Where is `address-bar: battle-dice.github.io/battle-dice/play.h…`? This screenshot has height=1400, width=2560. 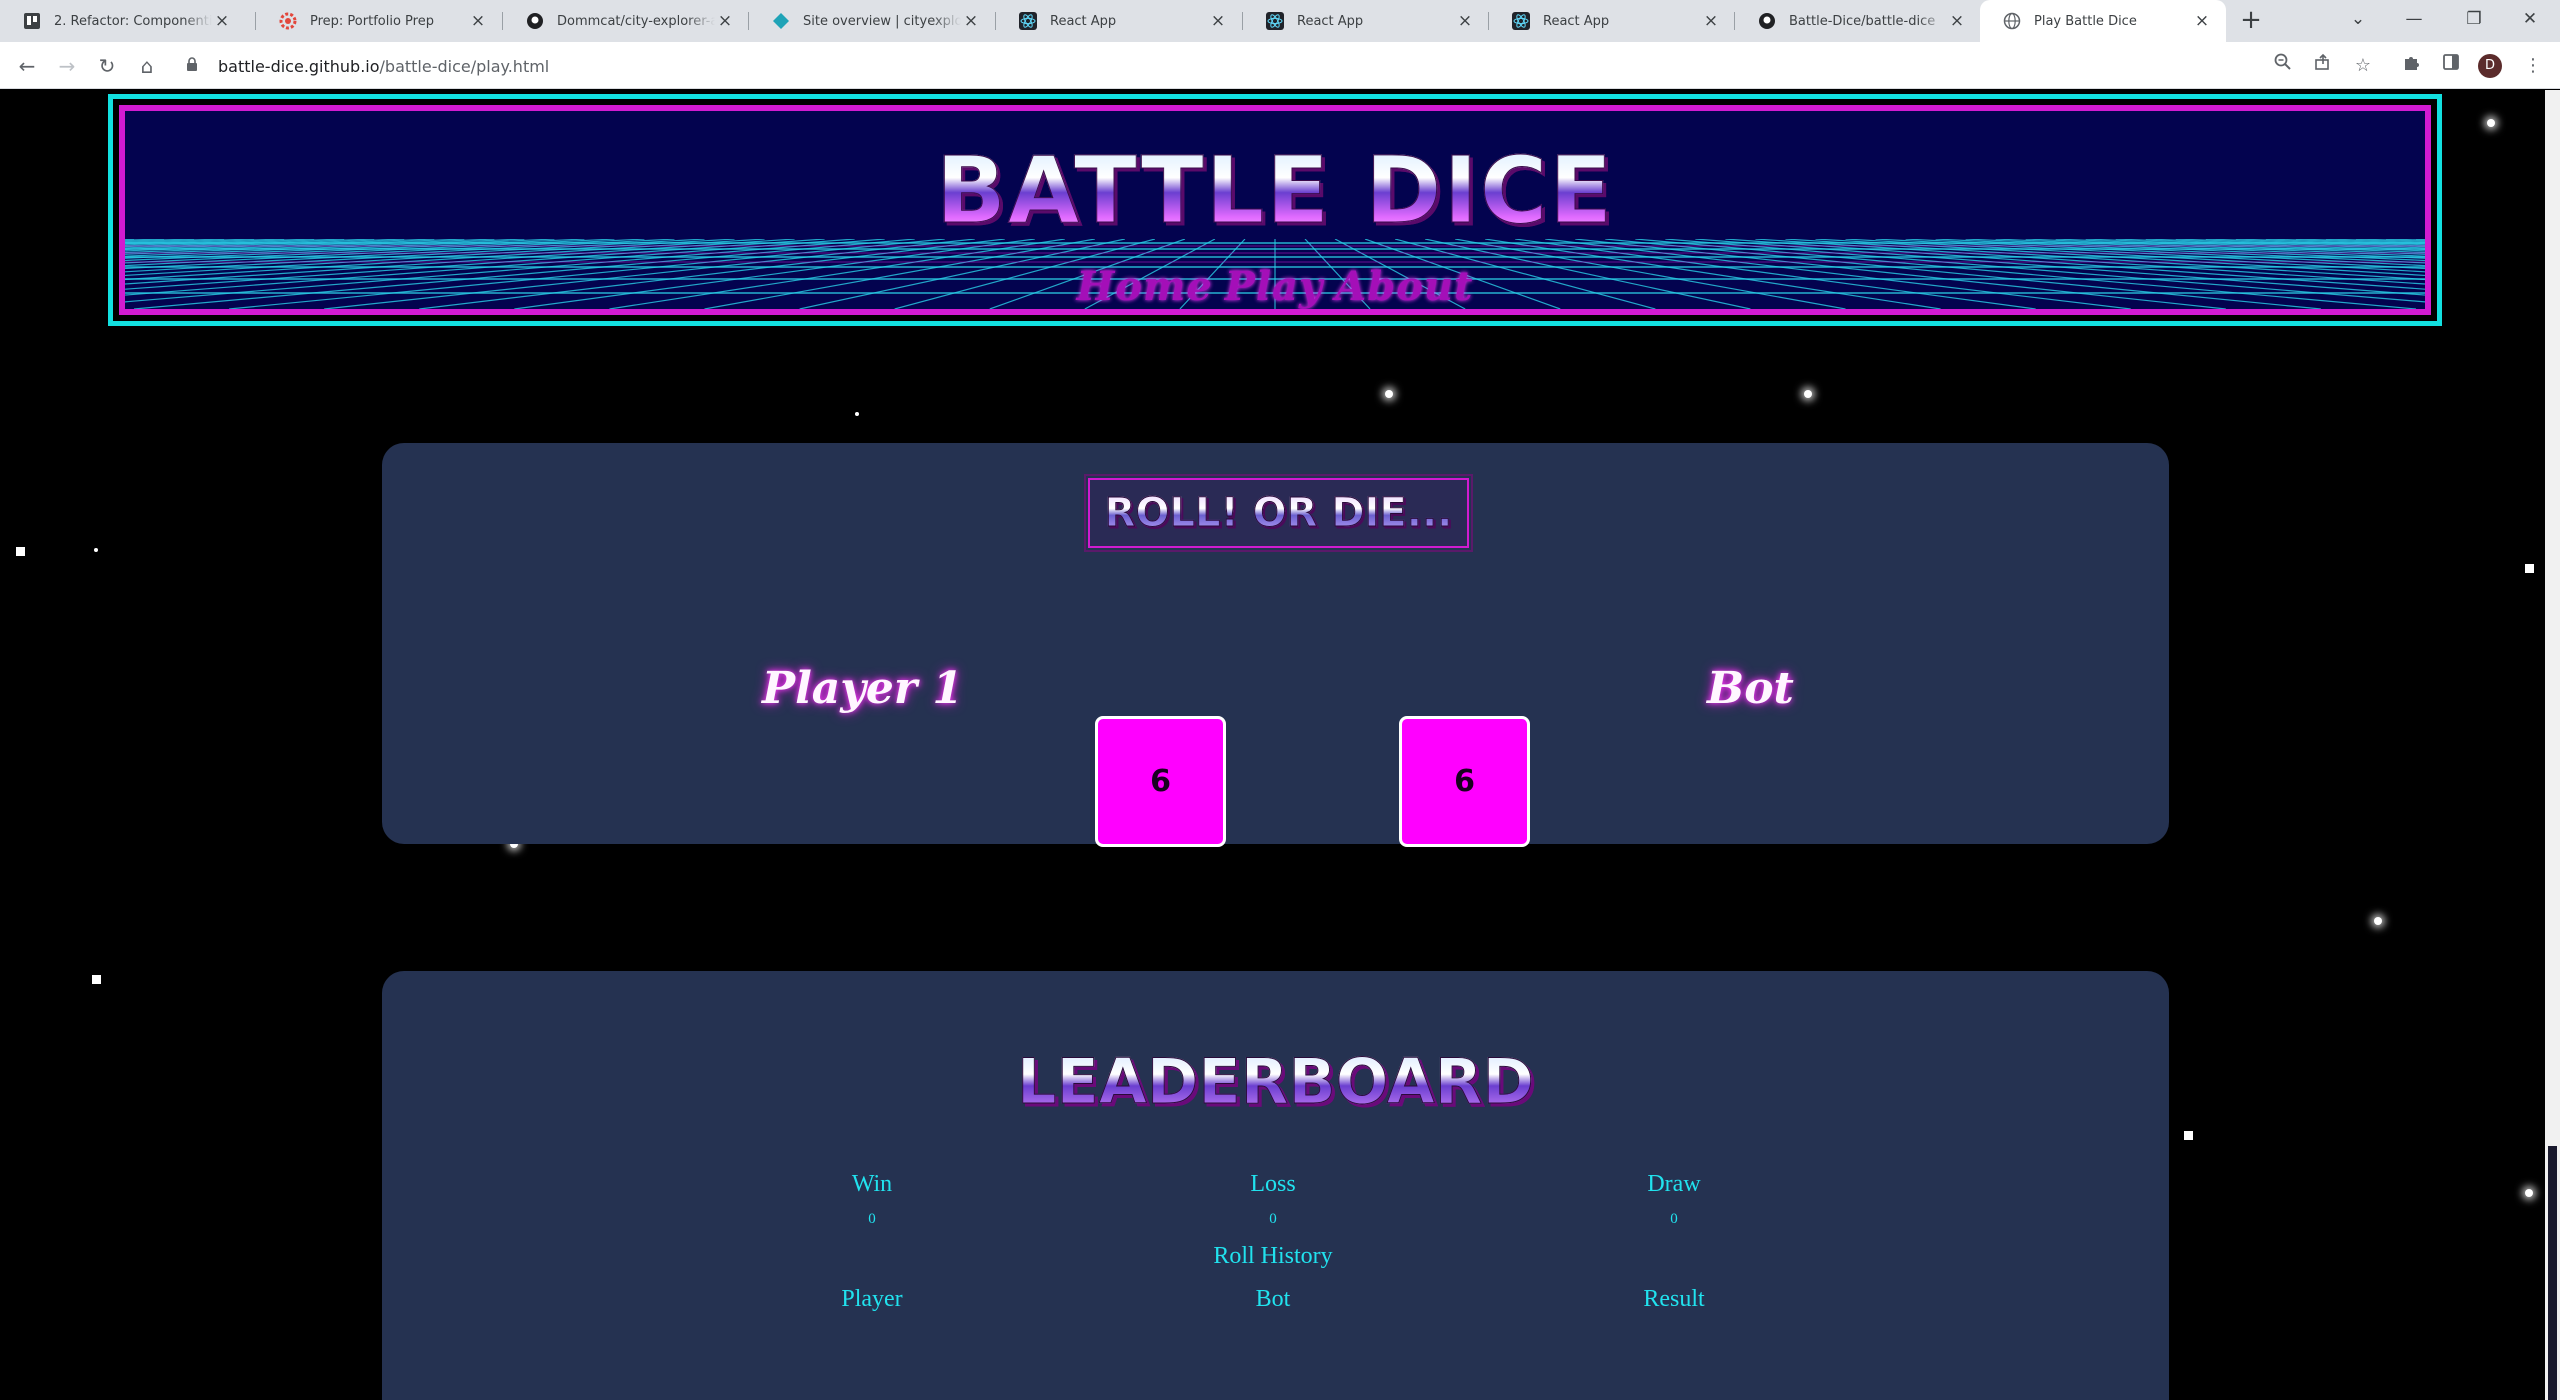 address-bar: battle-dice.github.io/battle-dice/play.h… is located at coordinates (1220, 66).